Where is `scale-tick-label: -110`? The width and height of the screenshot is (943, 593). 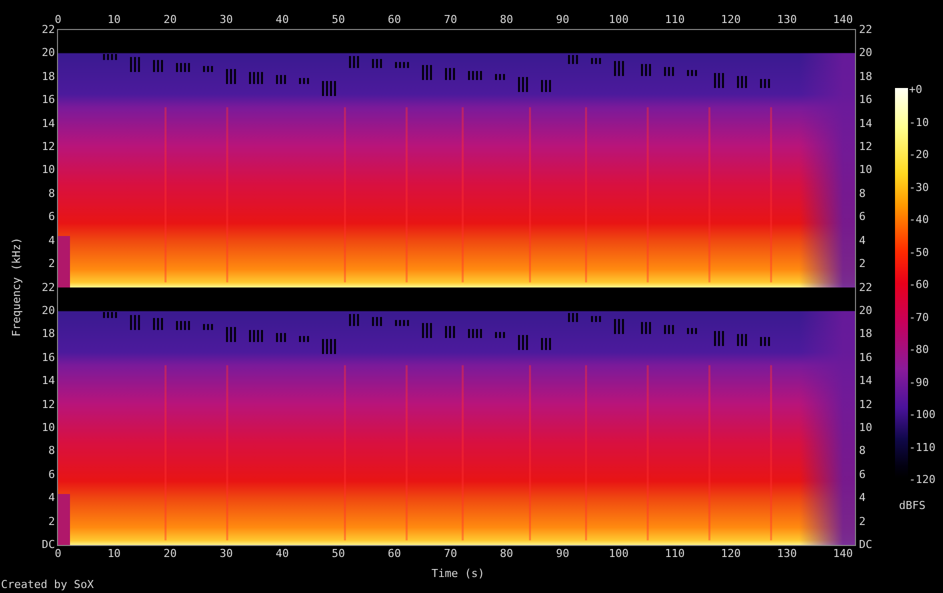 scale-tick-label: -110 is located at coordinates (922, 448).